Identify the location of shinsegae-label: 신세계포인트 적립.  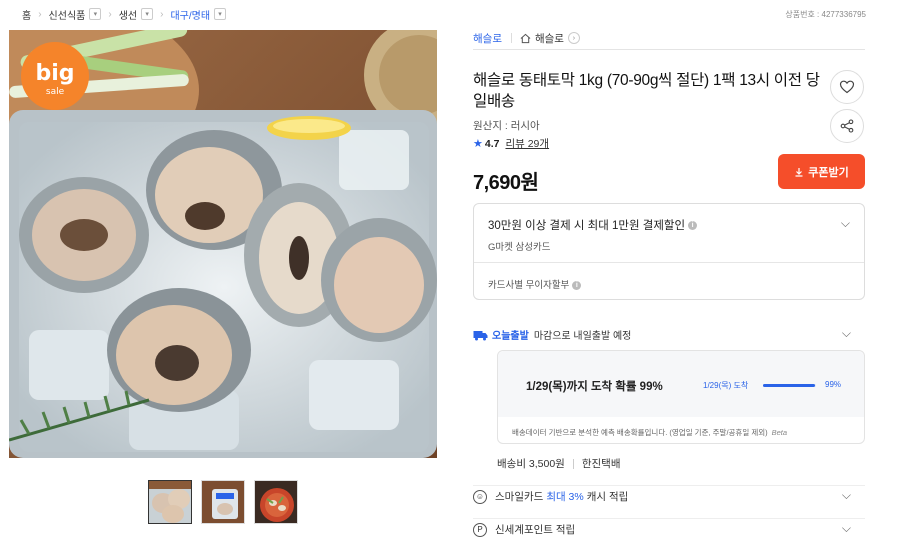
(535, 530).